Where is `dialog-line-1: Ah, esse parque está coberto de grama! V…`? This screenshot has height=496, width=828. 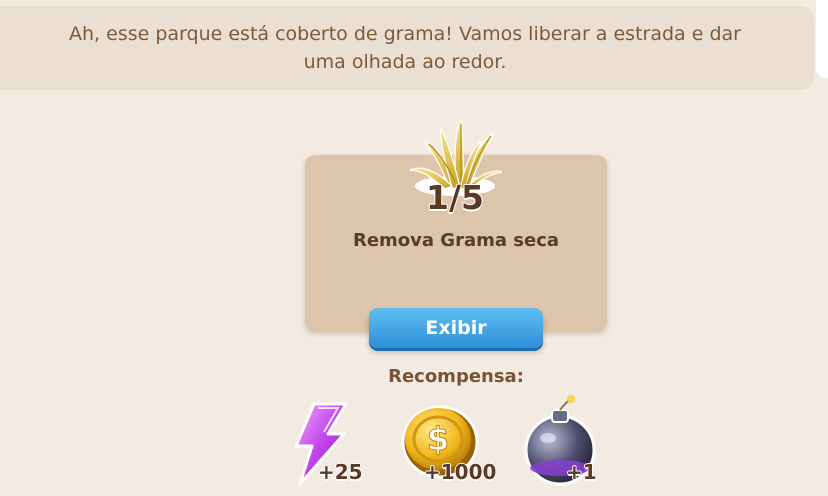
dialog-line-1: Ah, esse parque está coberto de grama! V… is located at coordinates (405, 34).